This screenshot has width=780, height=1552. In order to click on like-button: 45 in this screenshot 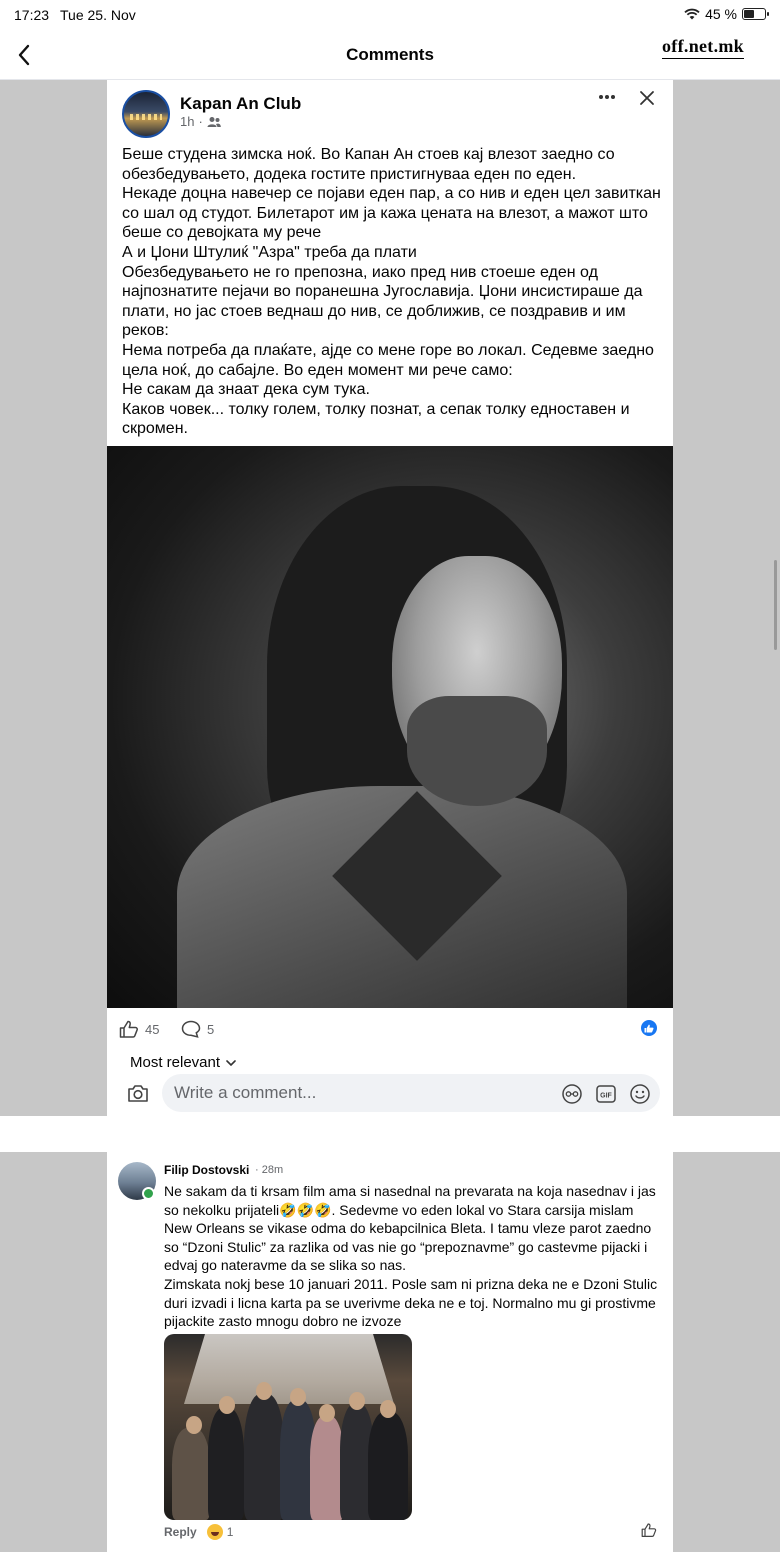, I will do `click(139, 1029)`.